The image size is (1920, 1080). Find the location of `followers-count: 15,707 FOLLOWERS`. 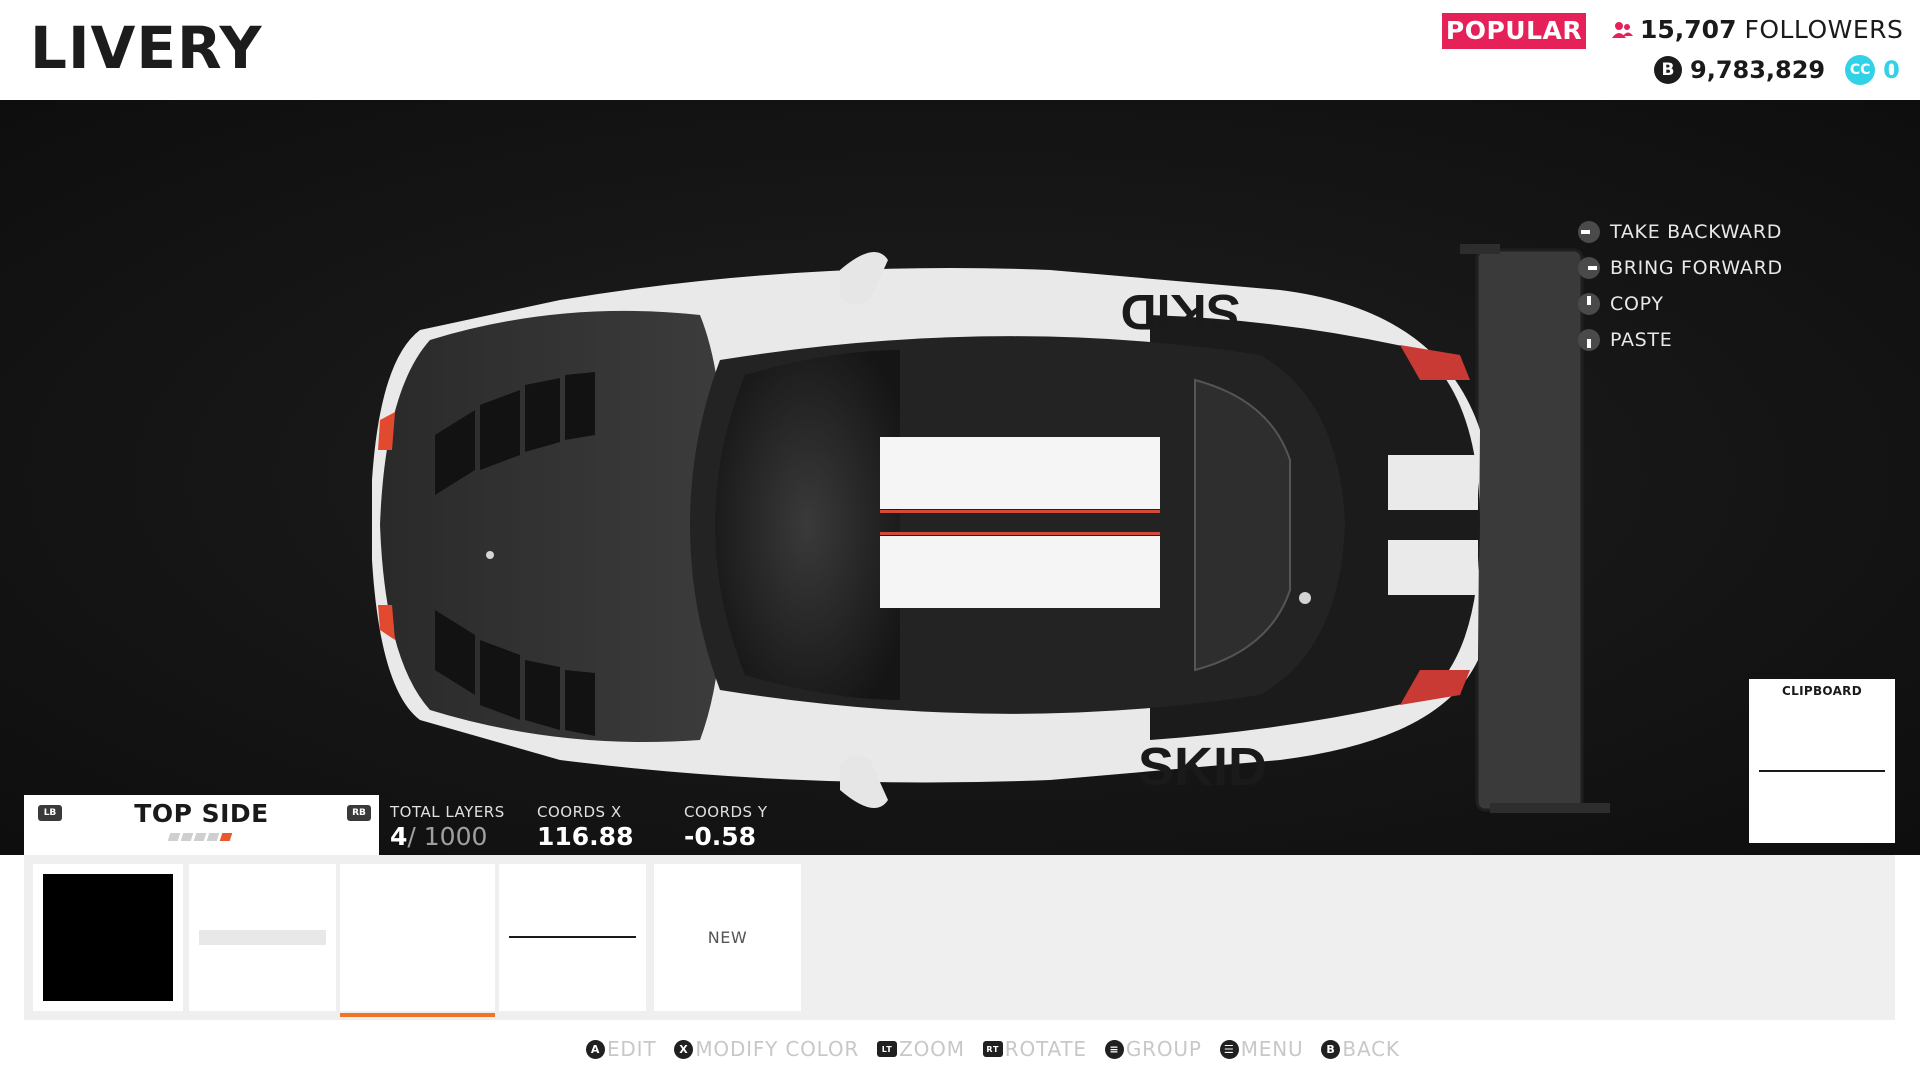

followers-count: 15,707 FOLLOWERS is located at coordinates (1757, 29).